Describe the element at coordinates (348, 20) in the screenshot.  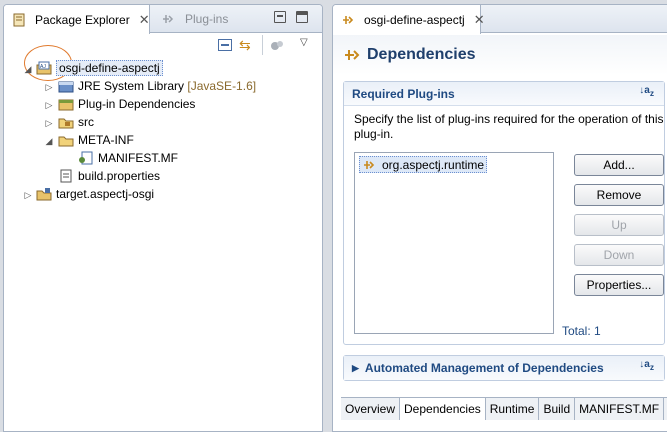
I see `plug-in-manifest-icon` at that location.